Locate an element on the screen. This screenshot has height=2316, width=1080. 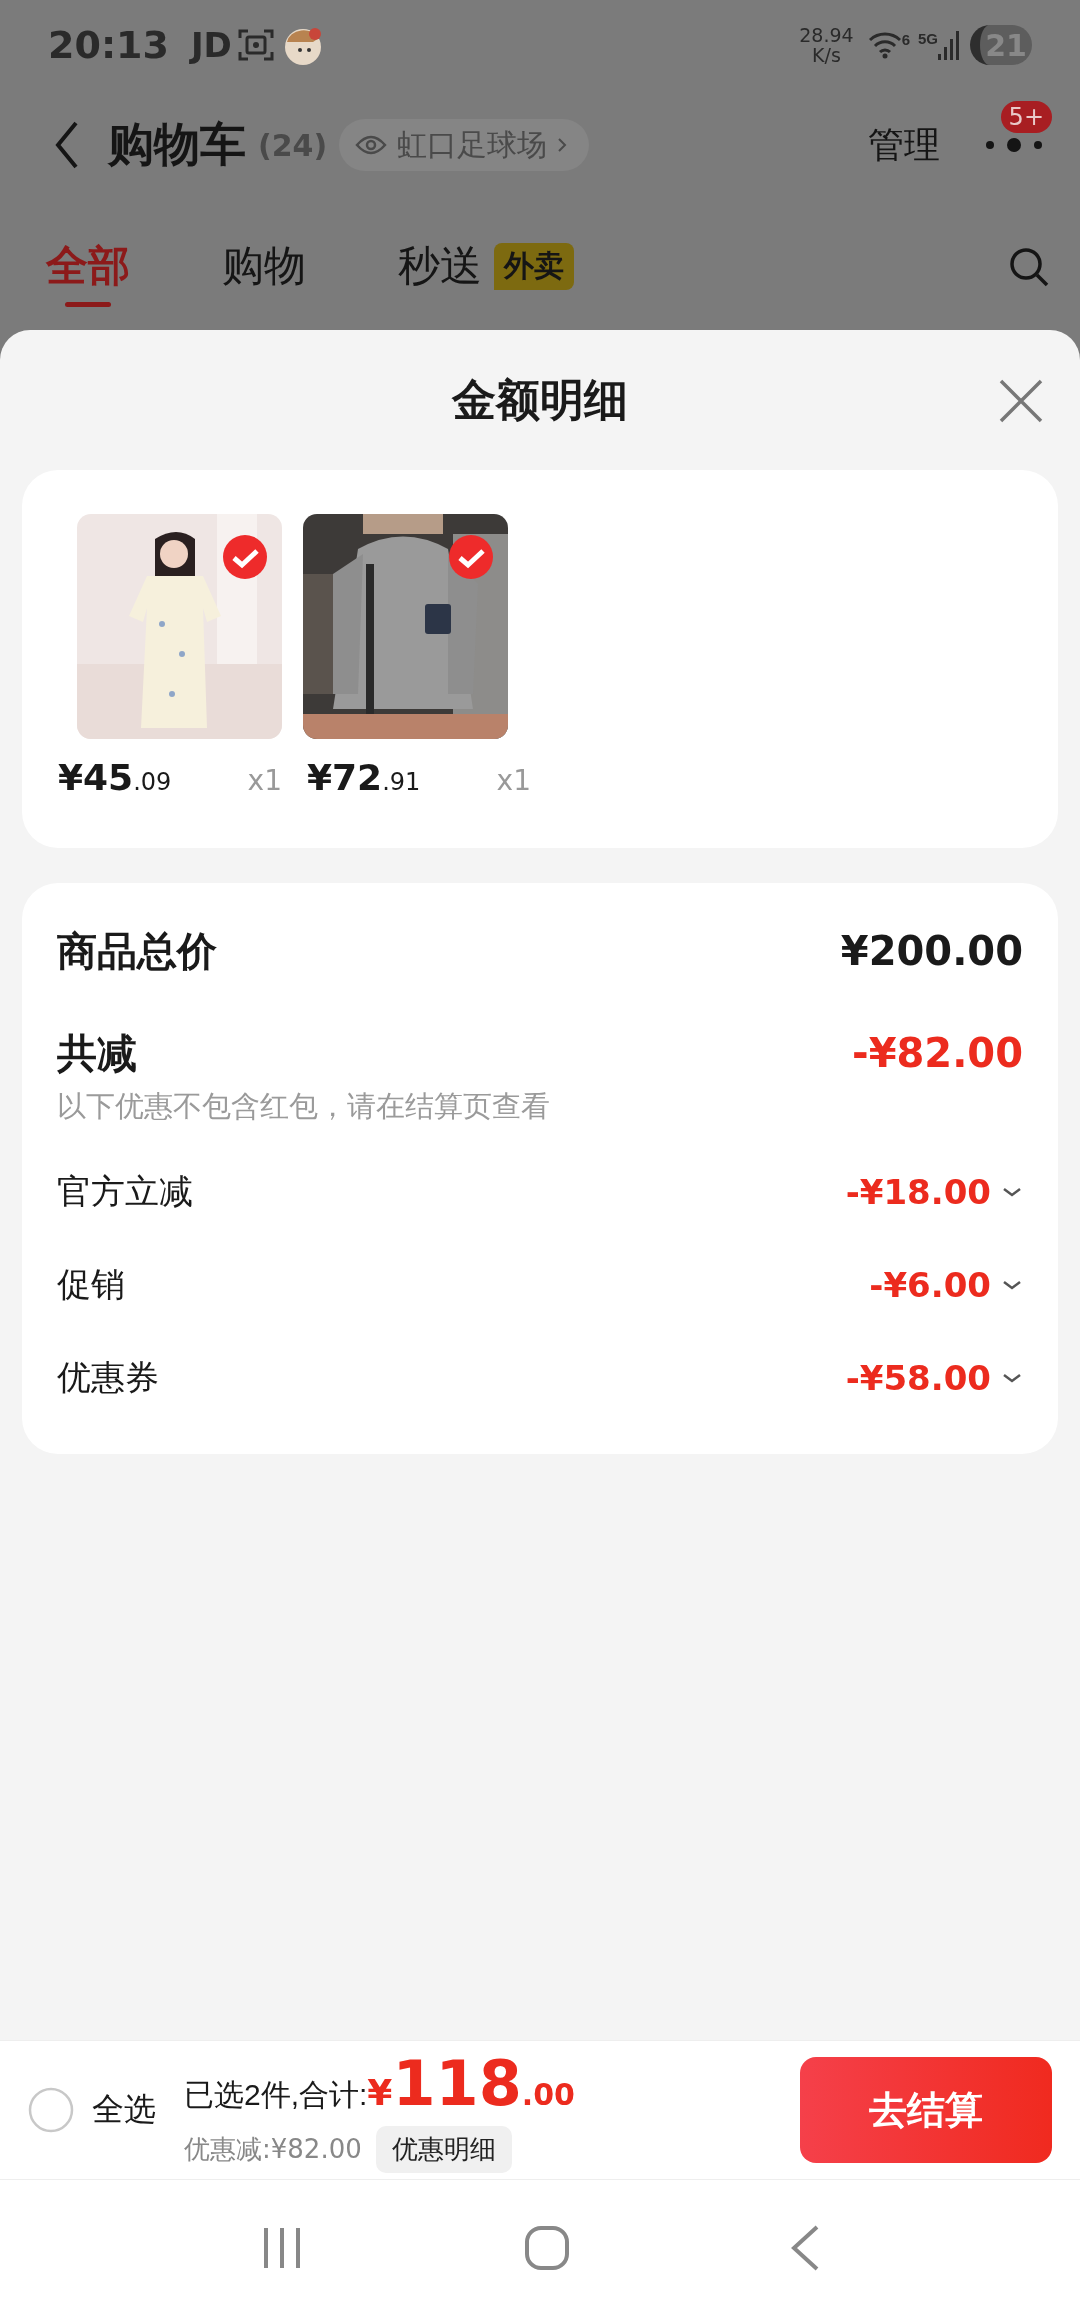
delivery-tag: 外卖 is located at coordinates (534, 266).